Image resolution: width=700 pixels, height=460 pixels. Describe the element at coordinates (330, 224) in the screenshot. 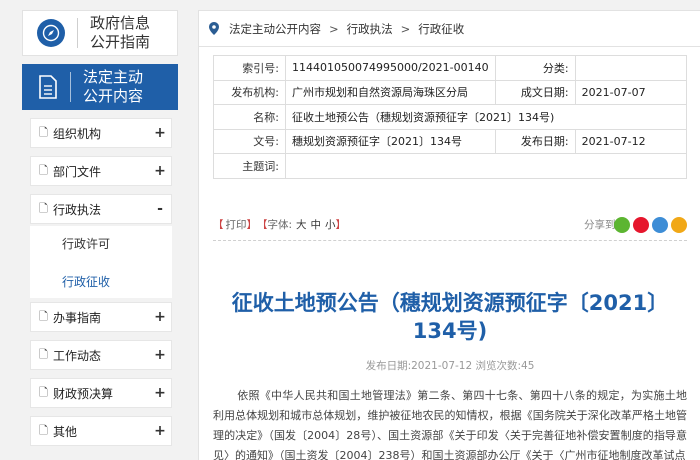

I see `font-small-button: 小` at that location.